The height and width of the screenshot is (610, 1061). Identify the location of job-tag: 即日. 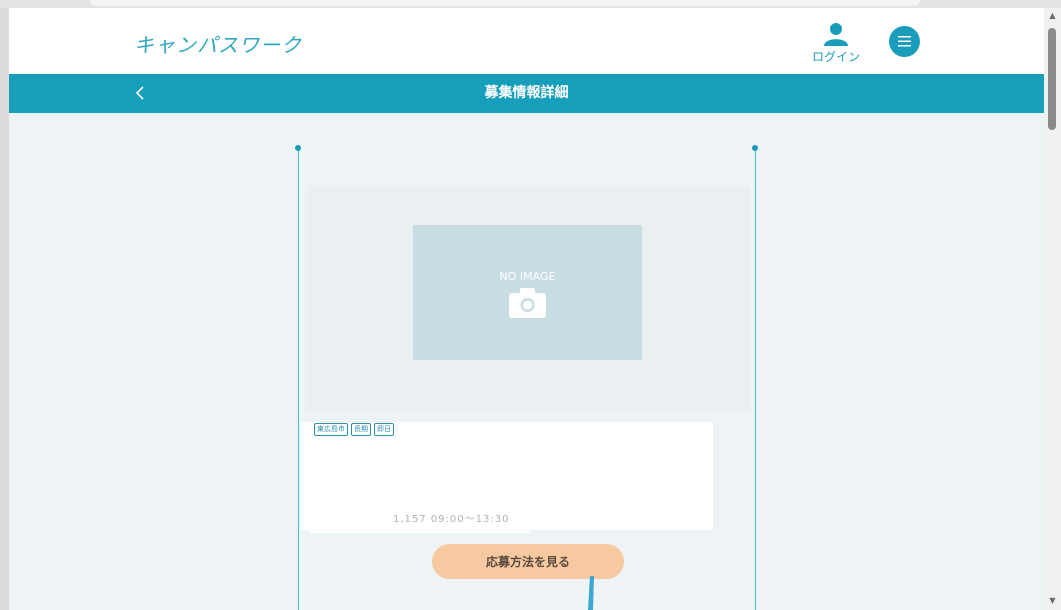
(384, 429).